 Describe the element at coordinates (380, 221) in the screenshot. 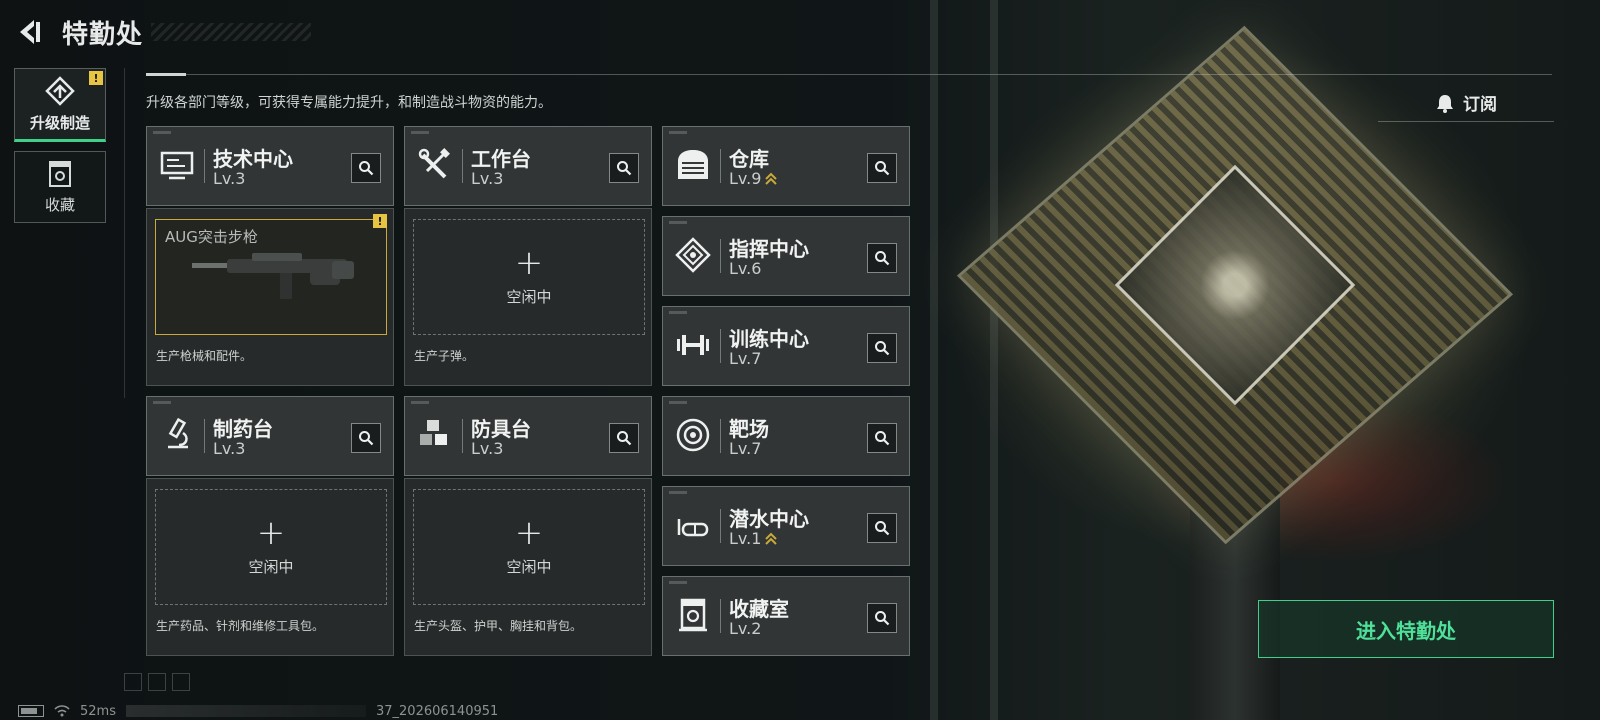

I see `warning-badge: !` at that location.